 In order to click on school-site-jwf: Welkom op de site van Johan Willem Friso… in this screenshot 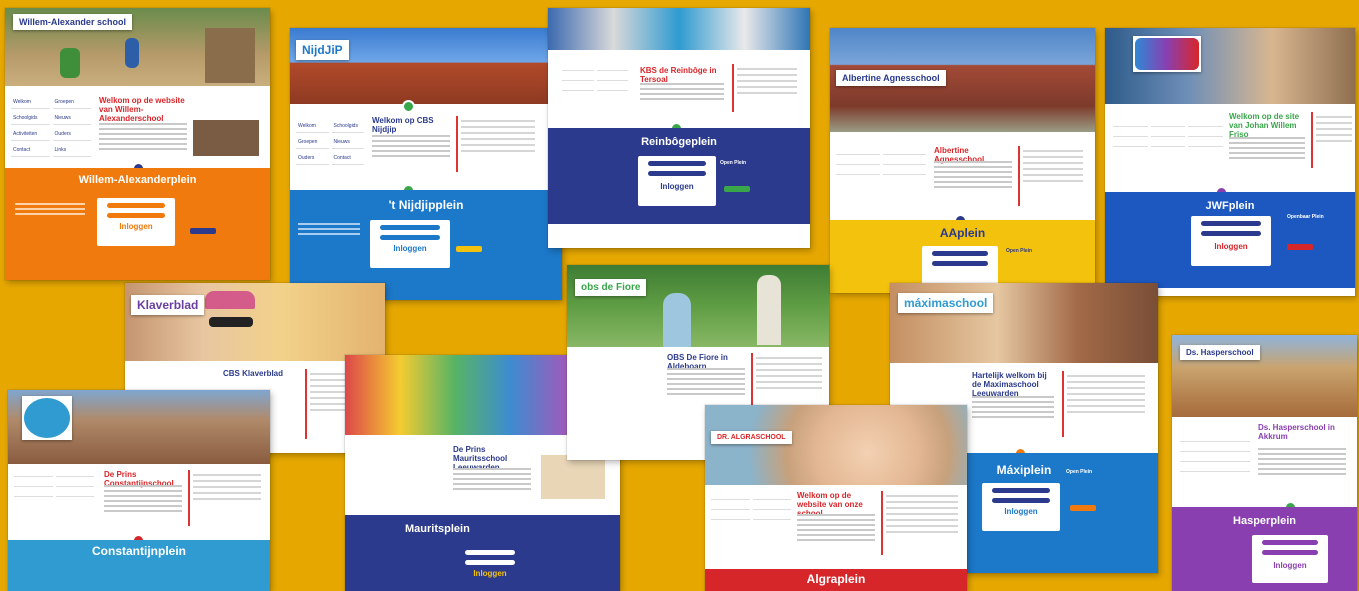, I will do `click(1230, 162)`.